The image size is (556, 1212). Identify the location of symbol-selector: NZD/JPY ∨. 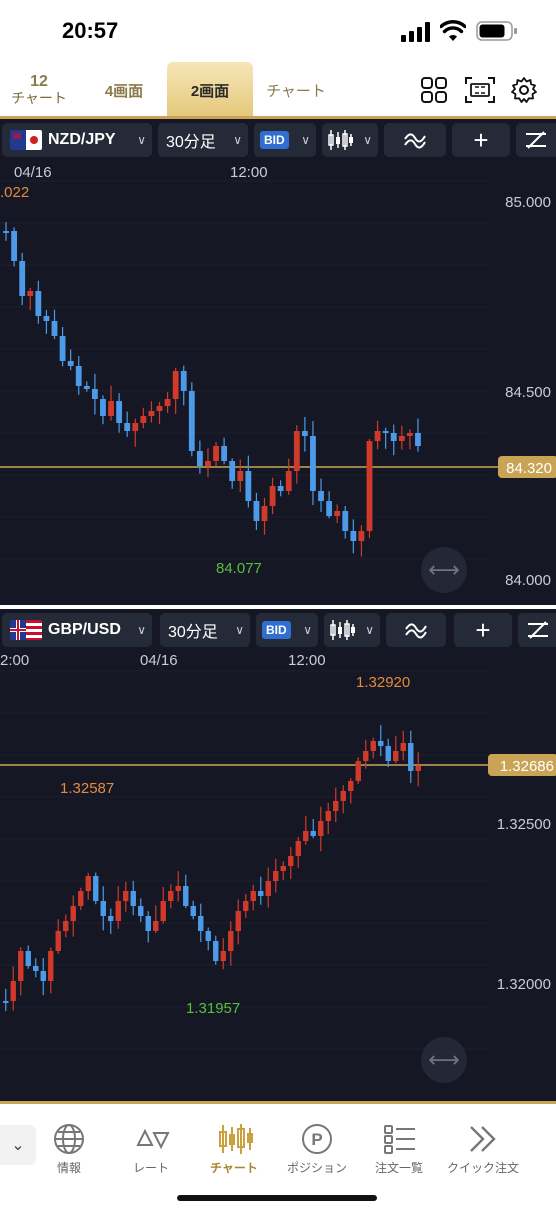
(77, 140).